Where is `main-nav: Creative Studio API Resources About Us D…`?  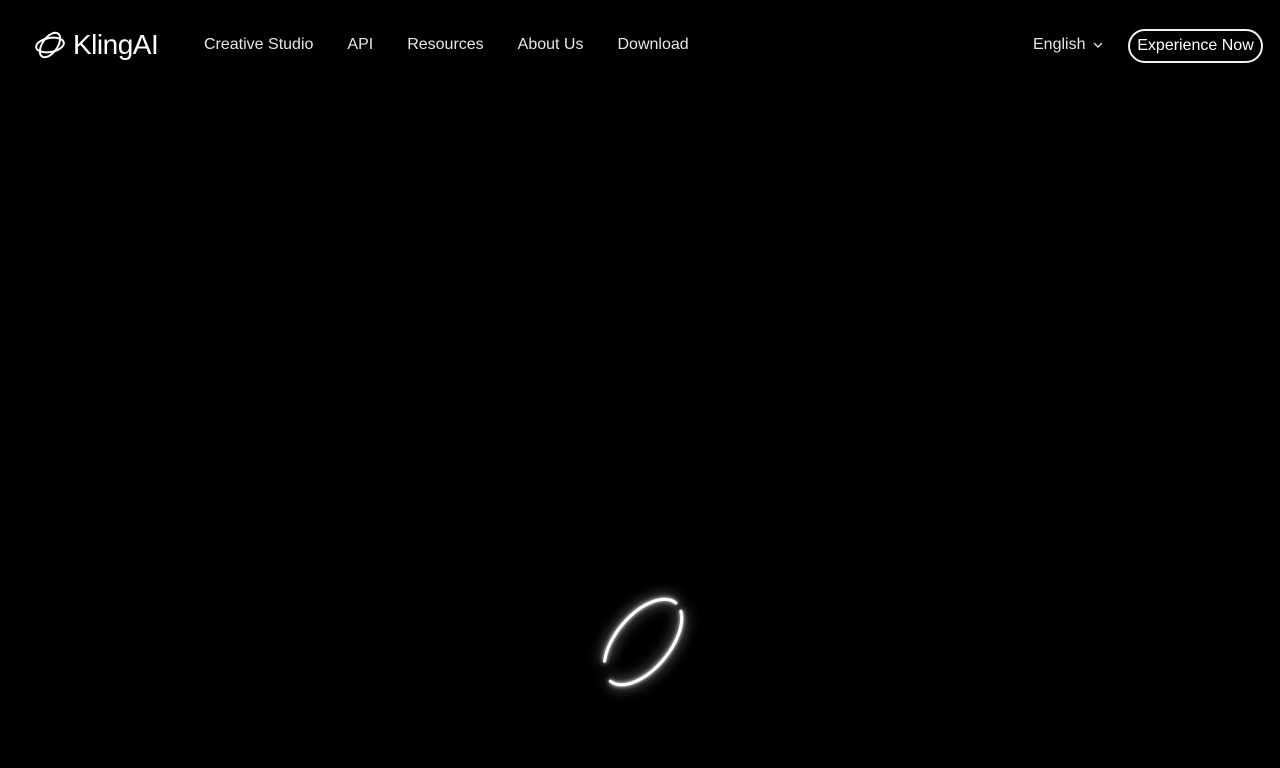
main-nav: Creative Studio API Resources About Us D… is located at coordinates (463, 45).